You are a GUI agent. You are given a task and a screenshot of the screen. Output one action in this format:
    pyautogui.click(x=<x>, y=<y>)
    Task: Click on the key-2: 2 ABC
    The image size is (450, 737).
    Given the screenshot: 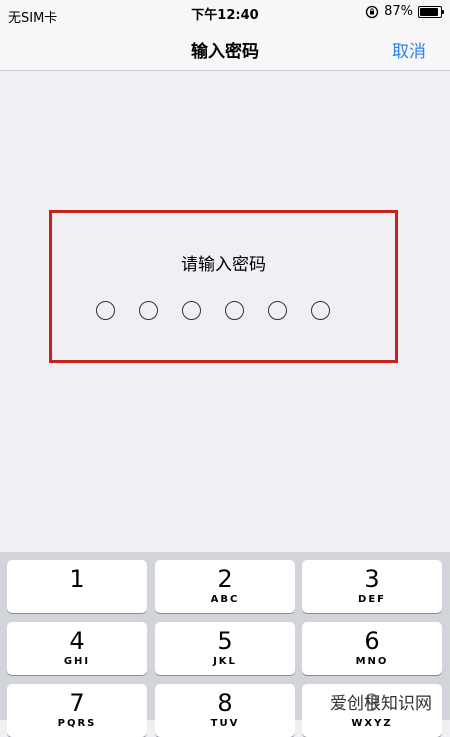 What is the action you would take?
    pyautogui.click(x=225, y=586)
    